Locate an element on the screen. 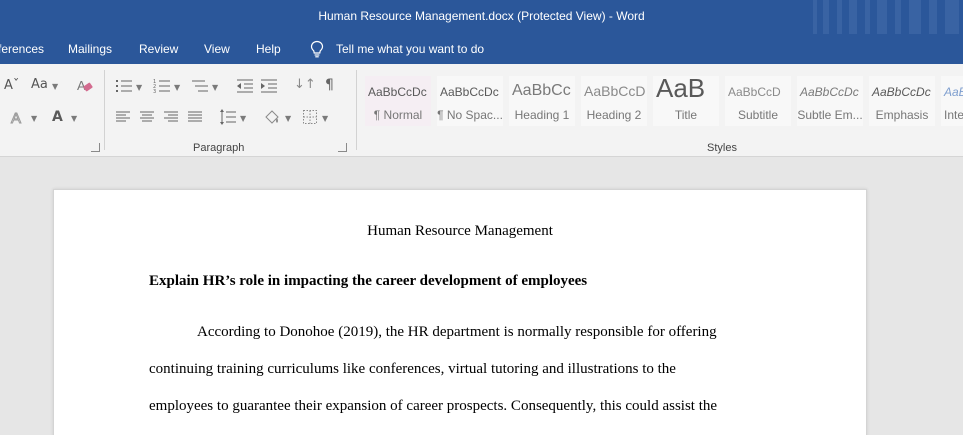  style-name: Title is located at coordinates (686, 115).